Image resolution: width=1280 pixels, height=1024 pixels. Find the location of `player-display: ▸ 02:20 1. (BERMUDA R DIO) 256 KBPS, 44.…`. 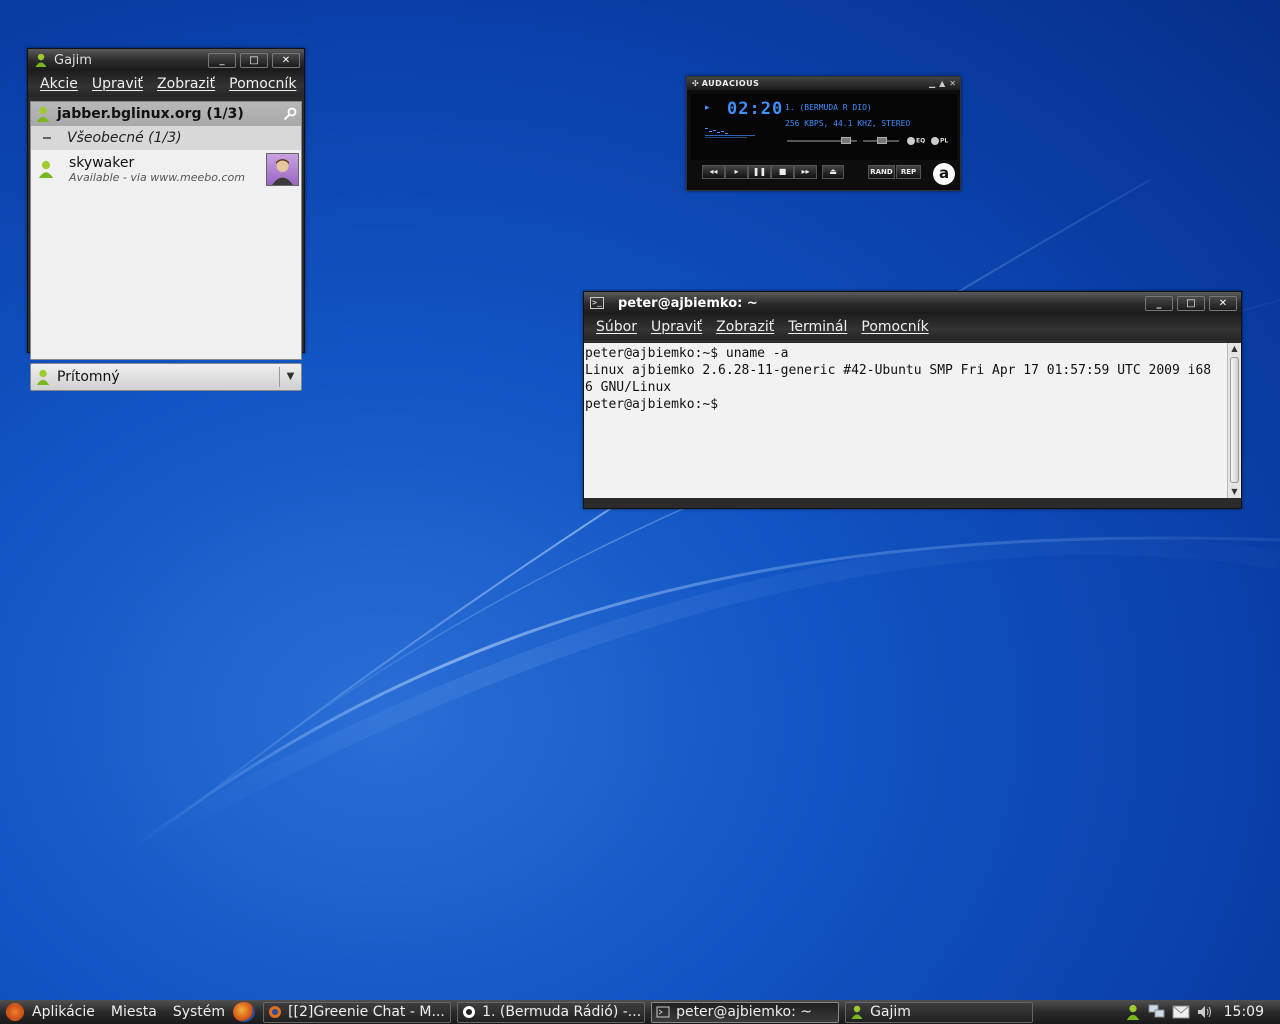

player-display: ▸ 02:20 1. (BERMUDA R DIO) 256 KBPS, 44.… is located at coordinates (824, 127).